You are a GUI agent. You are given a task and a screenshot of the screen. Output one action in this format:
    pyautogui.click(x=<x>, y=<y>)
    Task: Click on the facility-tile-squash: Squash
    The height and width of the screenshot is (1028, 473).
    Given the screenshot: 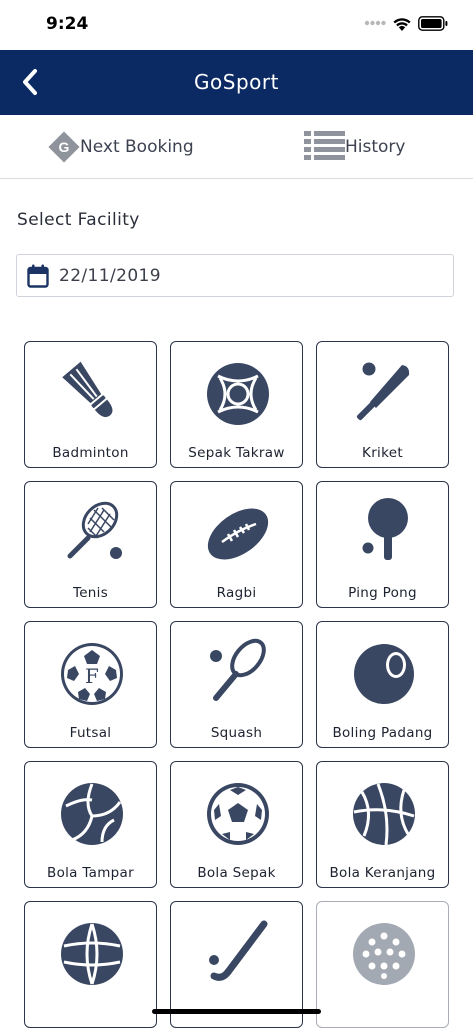 What is the action you would take?
    pyautogui.click(x=236, y=684)
    